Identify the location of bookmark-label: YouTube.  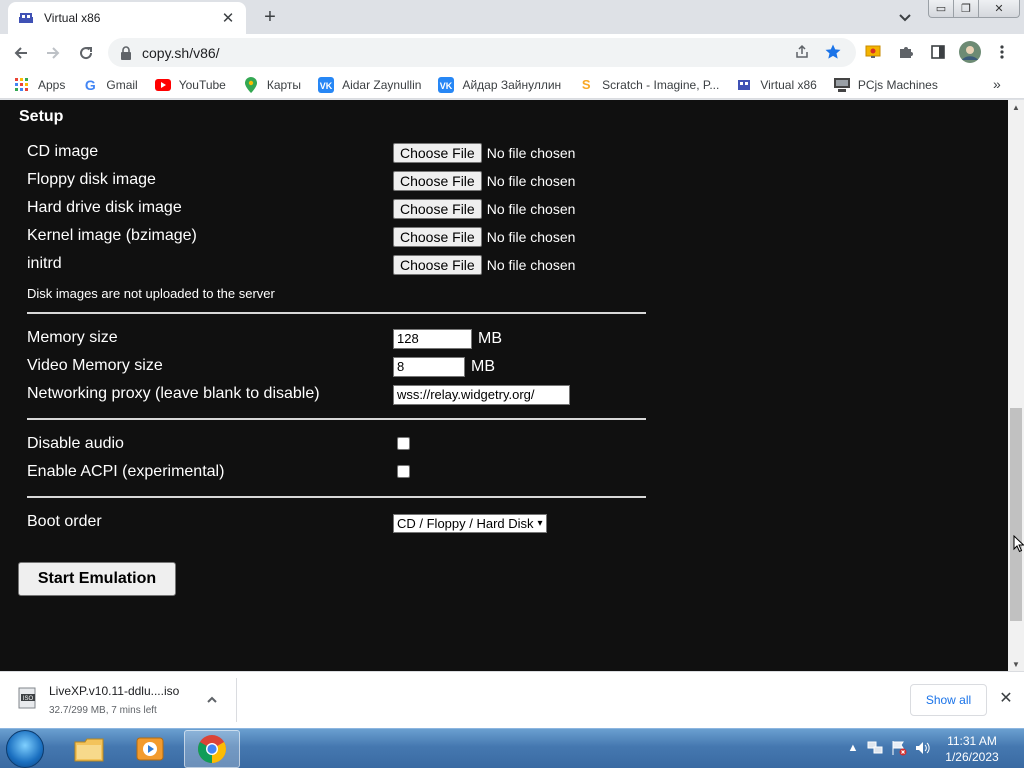
(202, 84).